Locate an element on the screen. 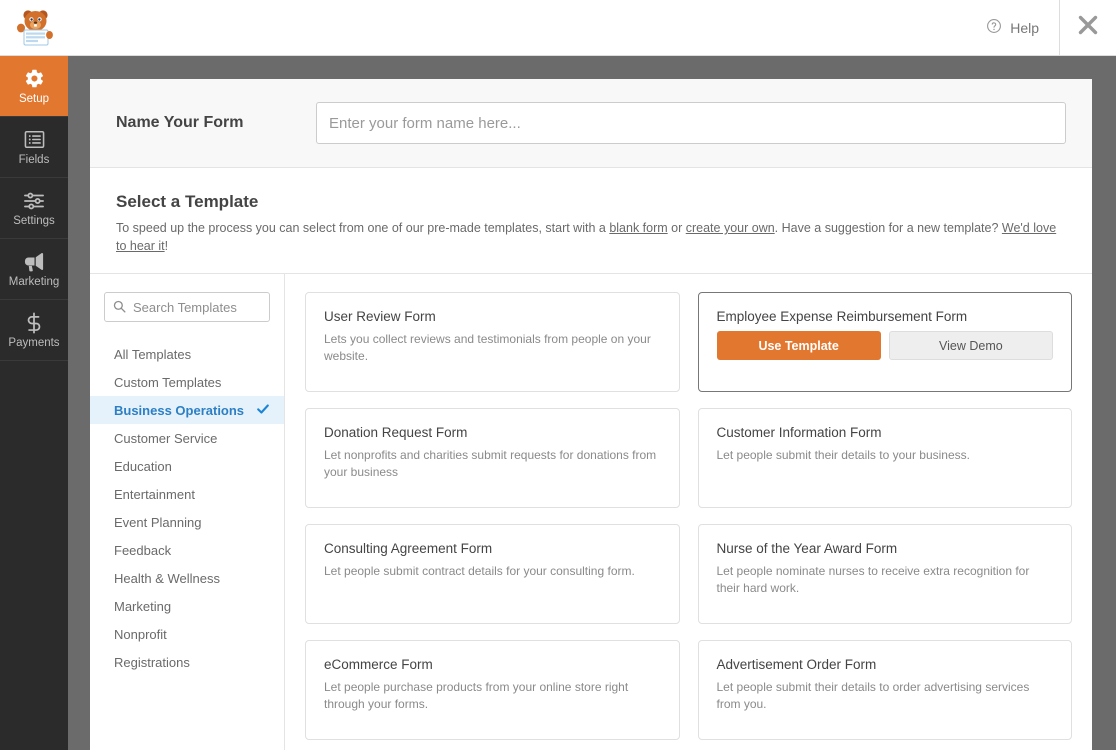  search-input is located at coordinates (187, 307).